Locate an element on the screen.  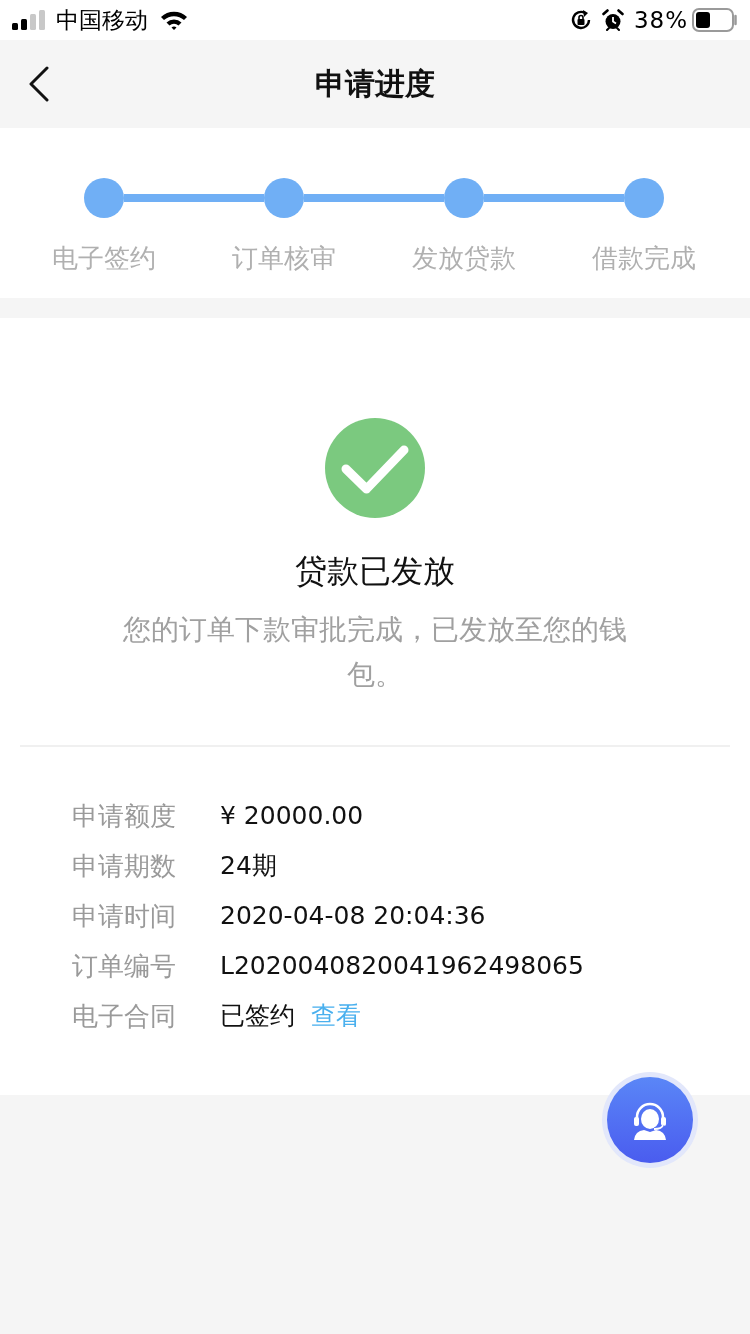
detail-label: 申请期数 is located at coordinates (124, 866).